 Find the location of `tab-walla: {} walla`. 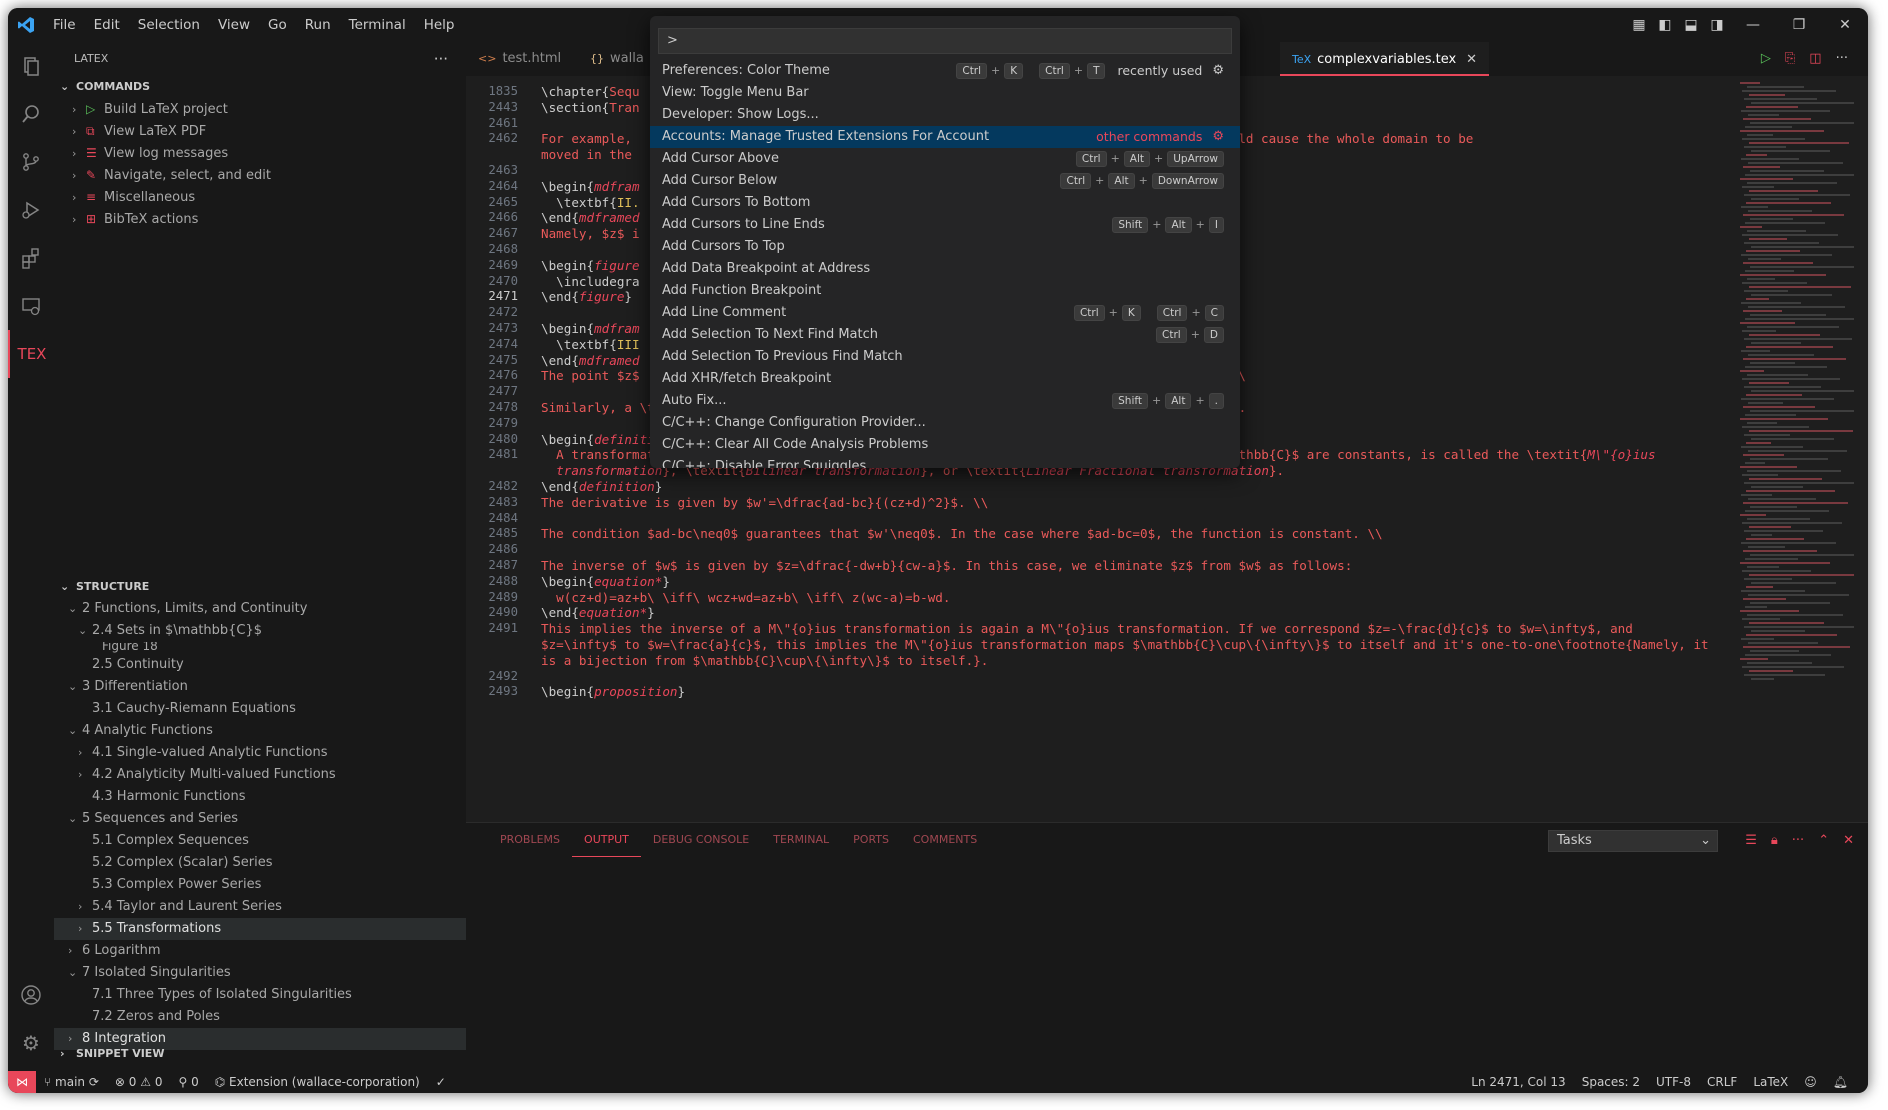

tab-walla: {} walla is located at coordinates (617, 59).